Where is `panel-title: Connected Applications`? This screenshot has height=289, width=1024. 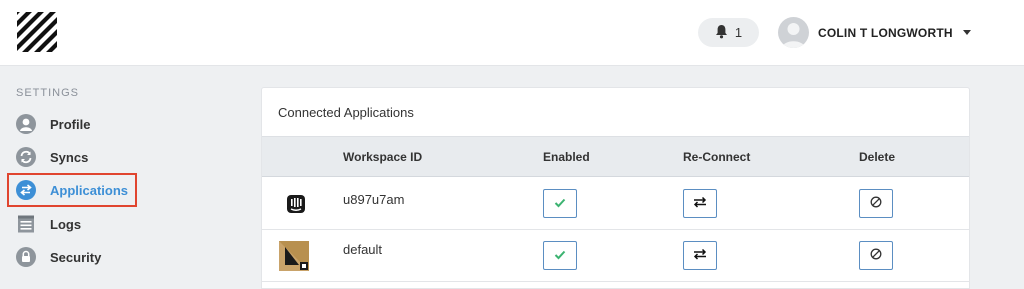
panel-title: Connected Applications is located at coordinates (346, 112).